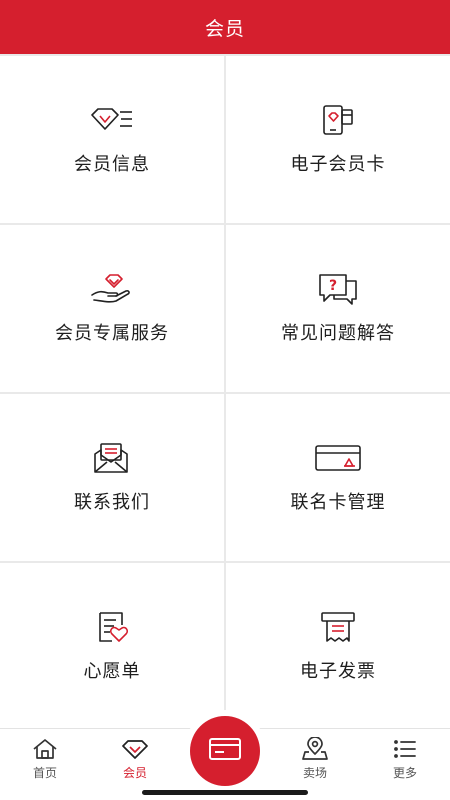 Image resolution: width=450 pixels, height=800 pixels. What do you see at coordinates (45, 749) in the screenshot?
I see `home-icon` at bounding box center [45, 749].